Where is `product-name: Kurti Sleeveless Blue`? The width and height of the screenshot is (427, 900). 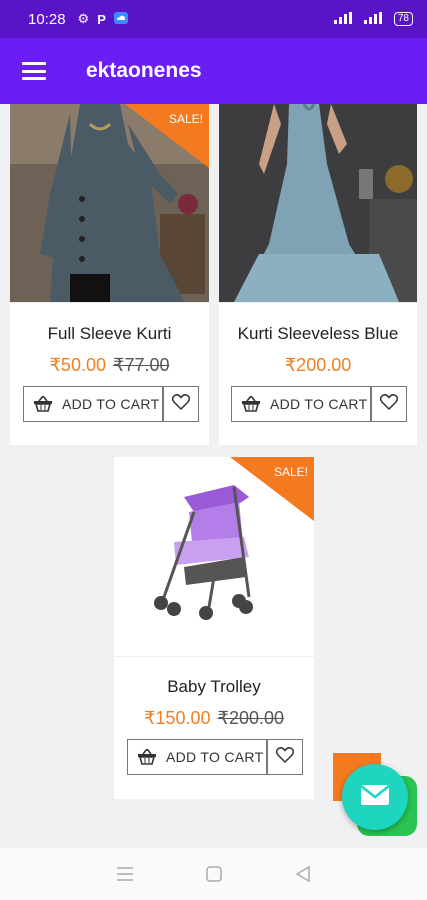
product-name: Kurti Sleeveless Blue is located at coordinates (318, 334).